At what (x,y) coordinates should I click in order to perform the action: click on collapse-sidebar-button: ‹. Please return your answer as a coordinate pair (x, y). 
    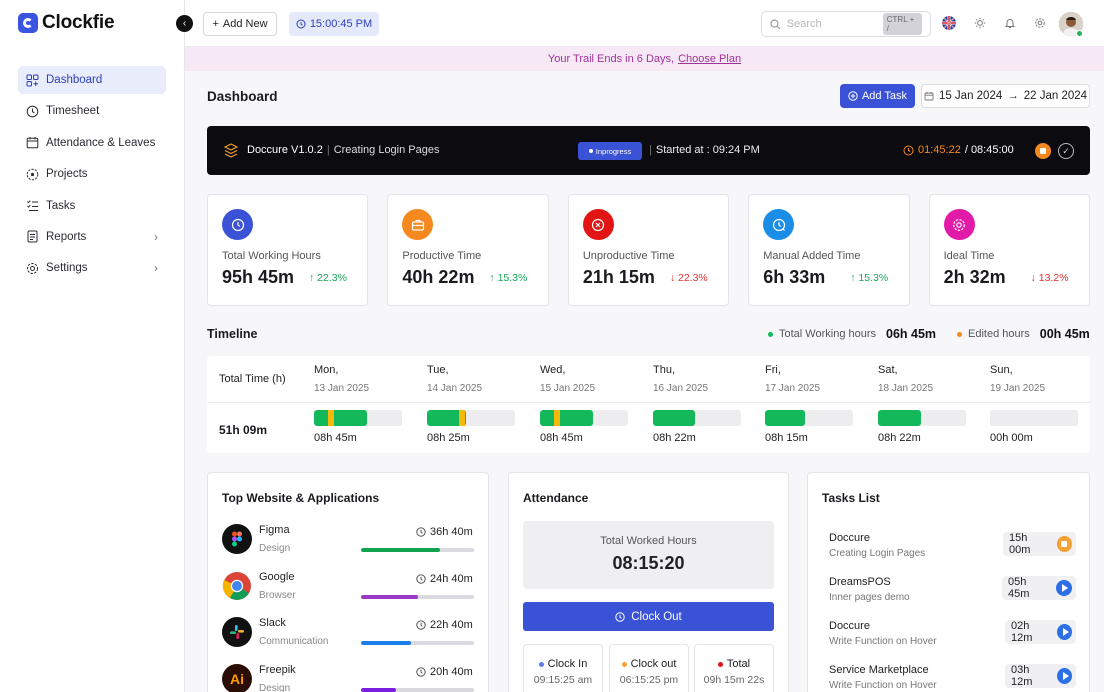
    Looking at the image, I should click on (184, 23).